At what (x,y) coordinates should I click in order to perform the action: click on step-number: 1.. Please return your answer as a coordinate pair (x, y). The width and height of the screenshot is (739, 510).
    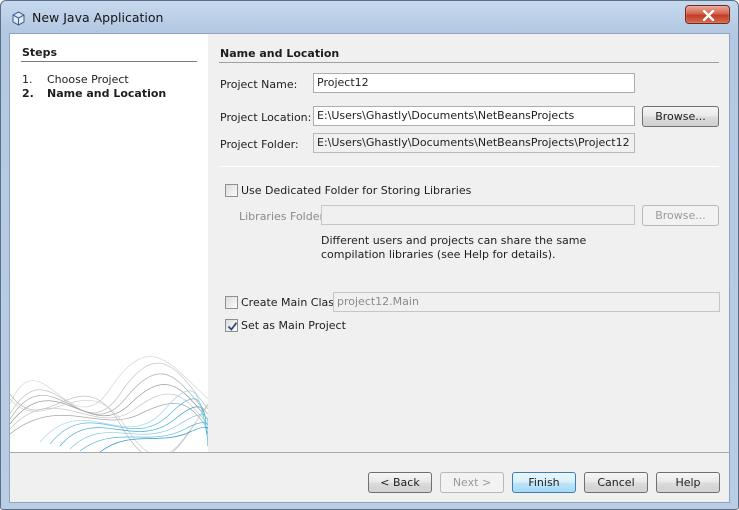
    Looking at the image, I should click on (27, 79).